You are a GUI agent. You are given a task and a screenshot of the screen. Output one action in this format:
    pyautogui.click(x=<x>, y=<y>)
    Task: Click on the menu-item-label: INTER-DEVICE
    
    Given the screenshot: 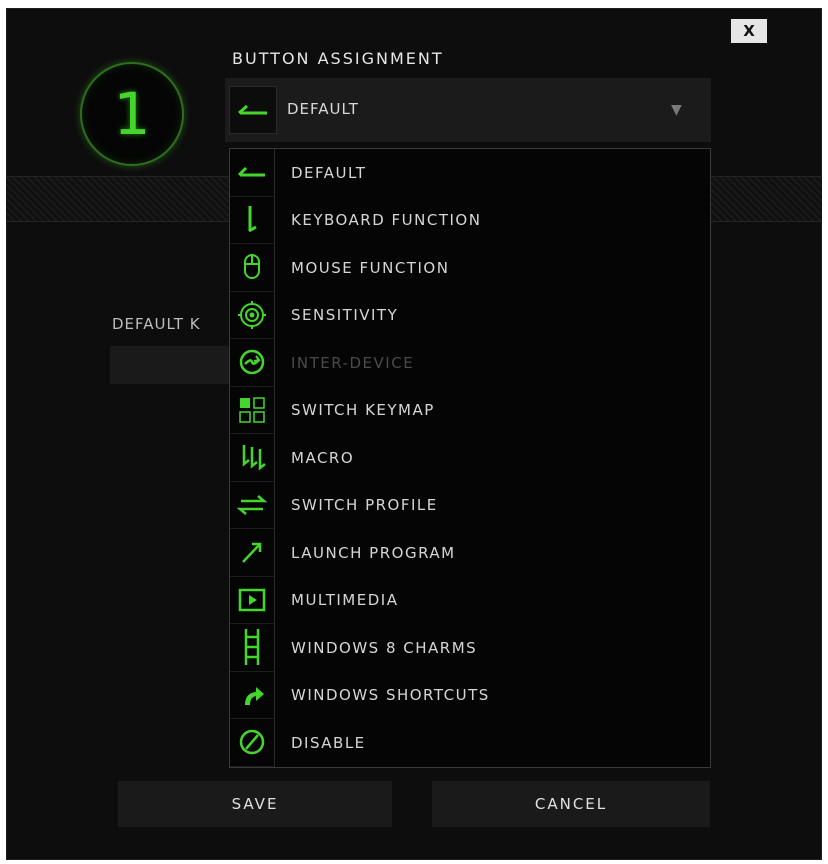 What is the action you would take?
    pyautogui.click(x=353, y=362)
    